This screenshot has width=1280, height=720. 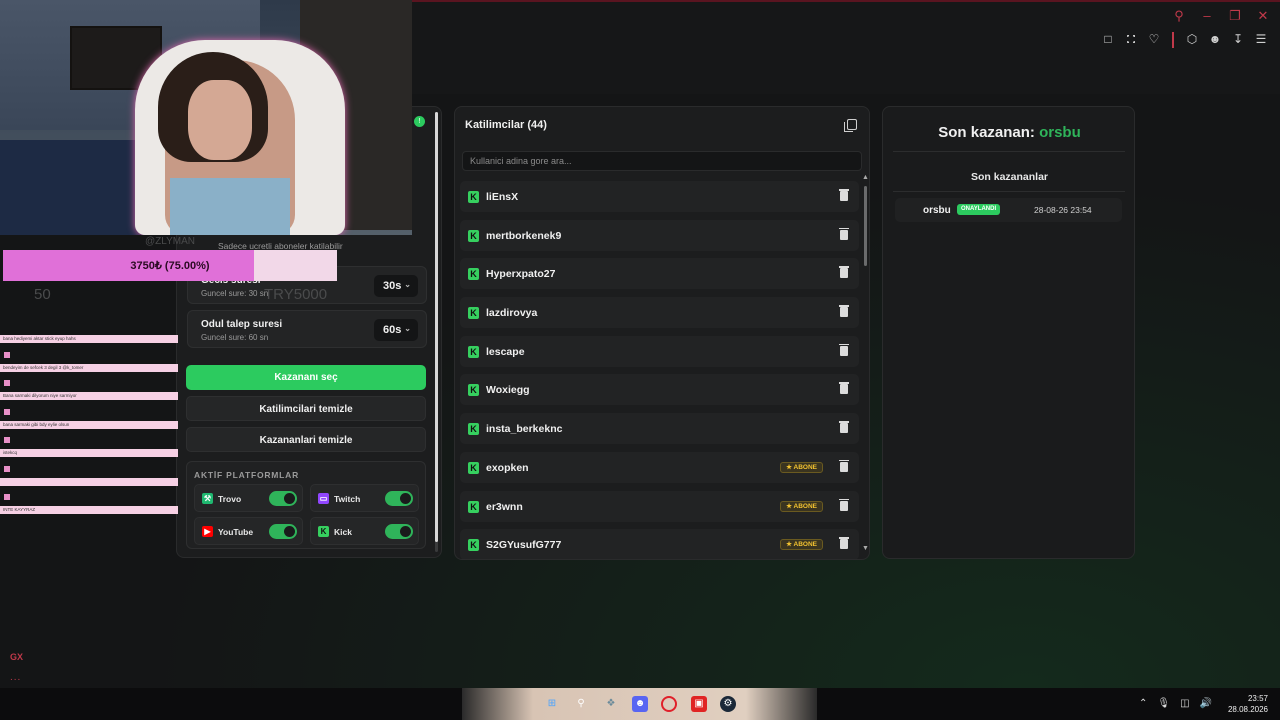 What do you see at coordinates (1009, 177) in the screenshot?
I see `recent-winners-heading: Son kazananlar` at bounding box center [1009, 177].